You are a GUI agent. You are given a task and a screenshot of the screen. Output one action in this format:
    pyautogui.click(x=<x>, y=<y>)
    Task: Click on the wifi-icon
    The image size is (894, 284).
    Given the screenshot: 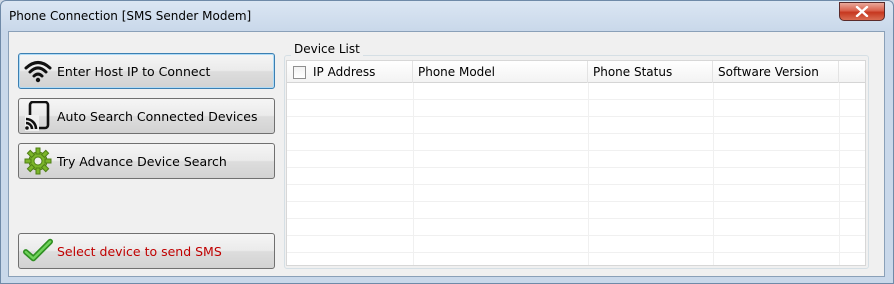 What is the action you would take?
    pyautogui.click(x=38, y=71)
    